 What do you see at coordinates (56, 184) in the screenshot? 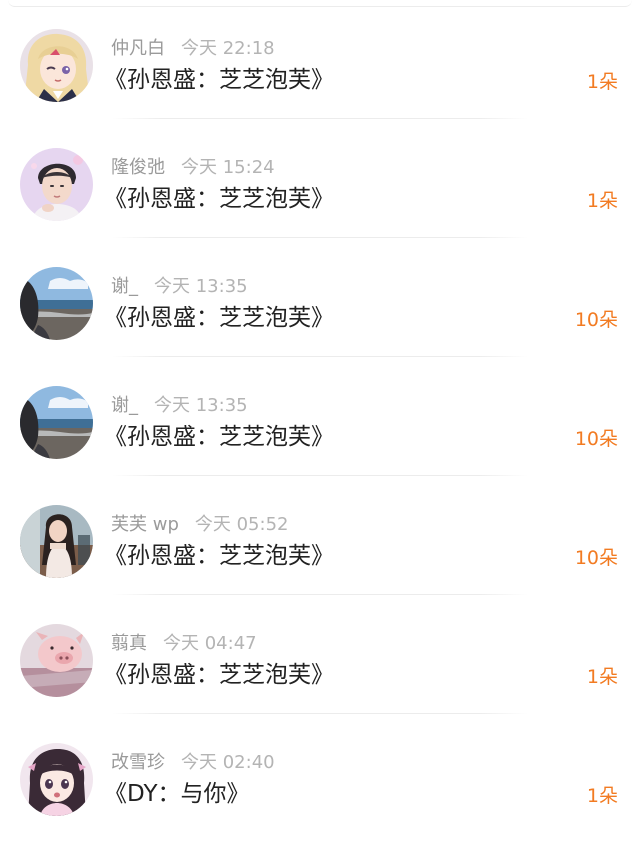
I see `young-man-photo-avatar` at bounding box center [56, 184].